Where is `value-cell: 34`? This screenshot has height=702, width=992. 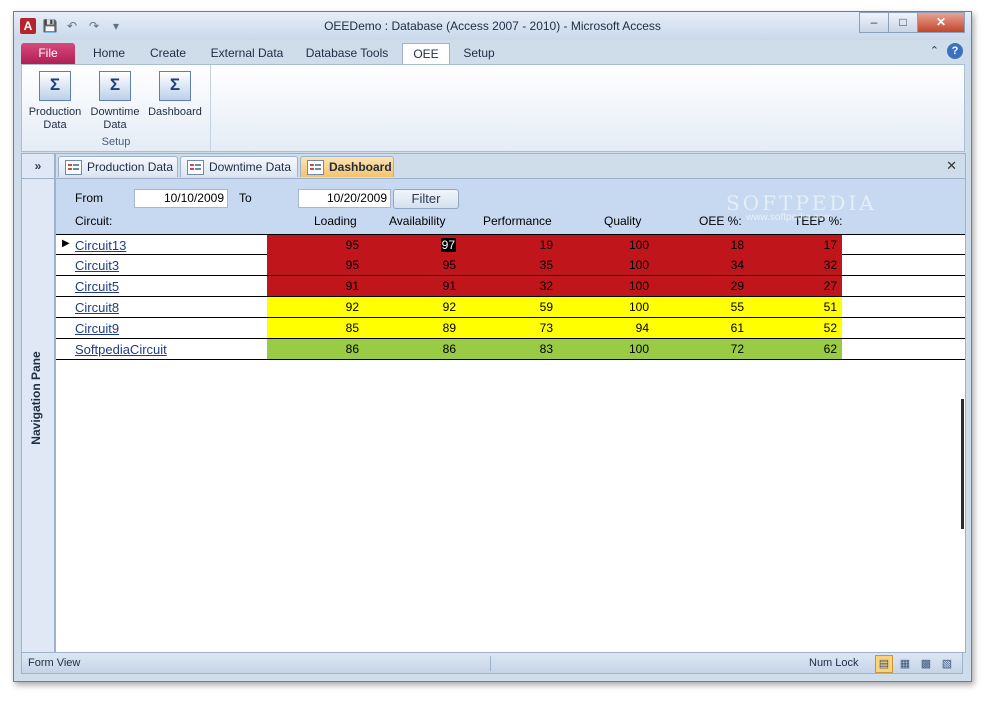 value-cell: 34 is located at coordinates (737, 265).